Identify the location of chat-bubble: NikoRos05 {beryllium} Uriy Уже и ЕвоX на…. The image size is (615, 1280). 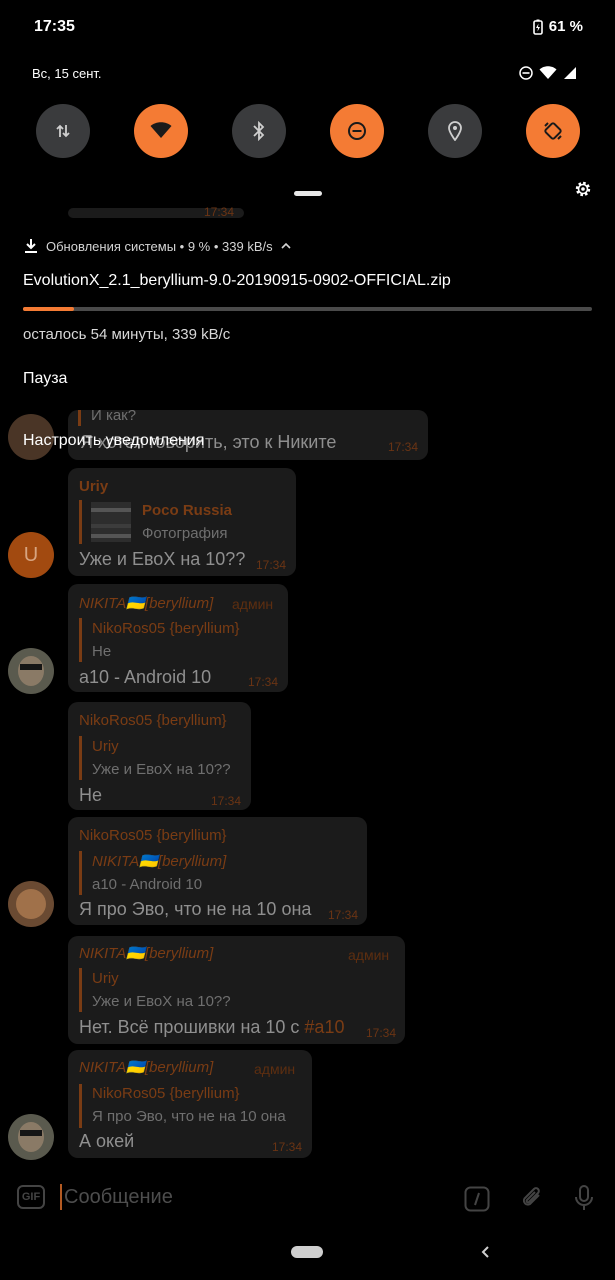
(159, 756).